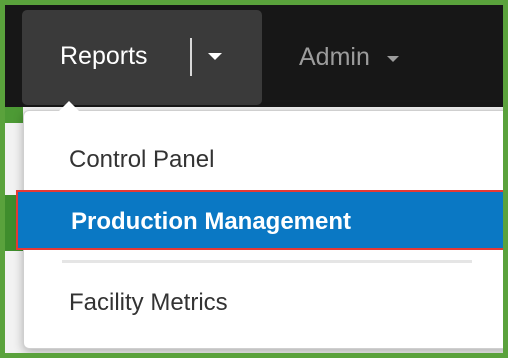 The image size is (508, 358). What do you see at coordinates (14, 115) in the screenshot?
I see `background-accent-strip` at bounding box center [14, 115].